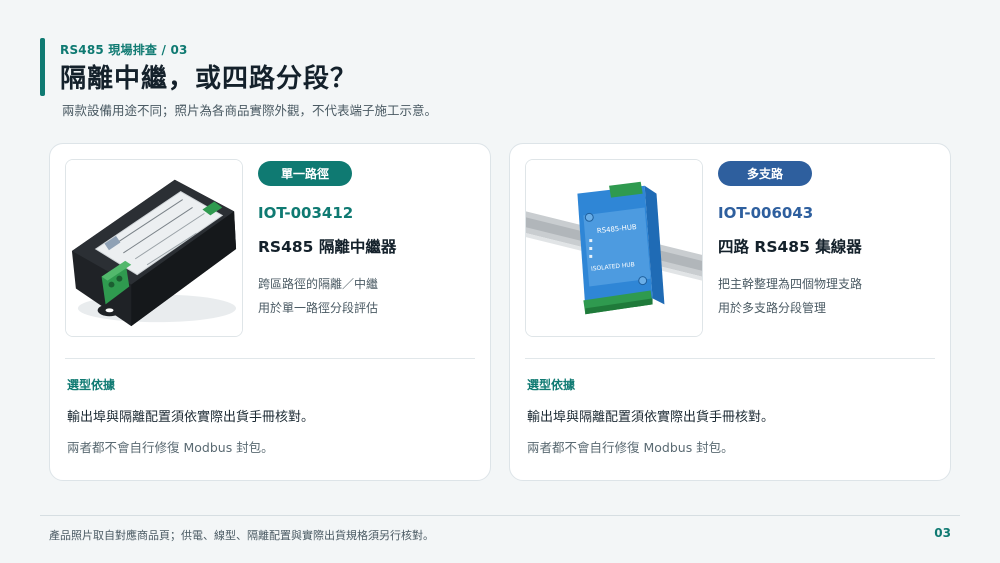 Image resolution: width=1000 pixels, height=563 pixels. Describe the element at coordinates (305, 173) in the screenshot. I see `category-badge: 單一路徑` at that location.